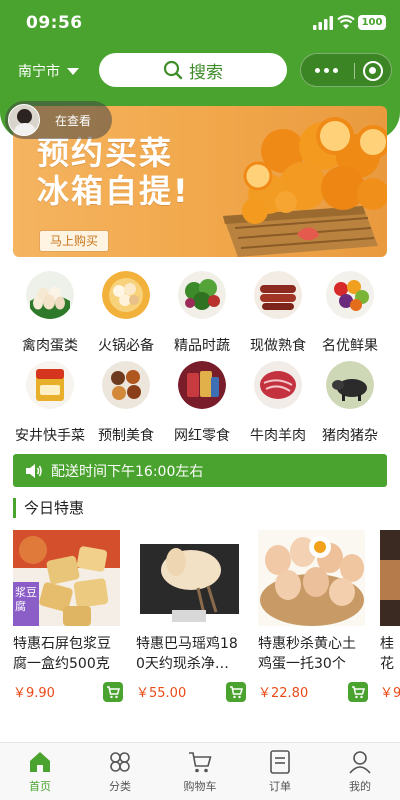 This screenshot has height=800, width=400. Describe the element at coordinates (326, 70) in the screenshot. I see `more-icon` at that location.